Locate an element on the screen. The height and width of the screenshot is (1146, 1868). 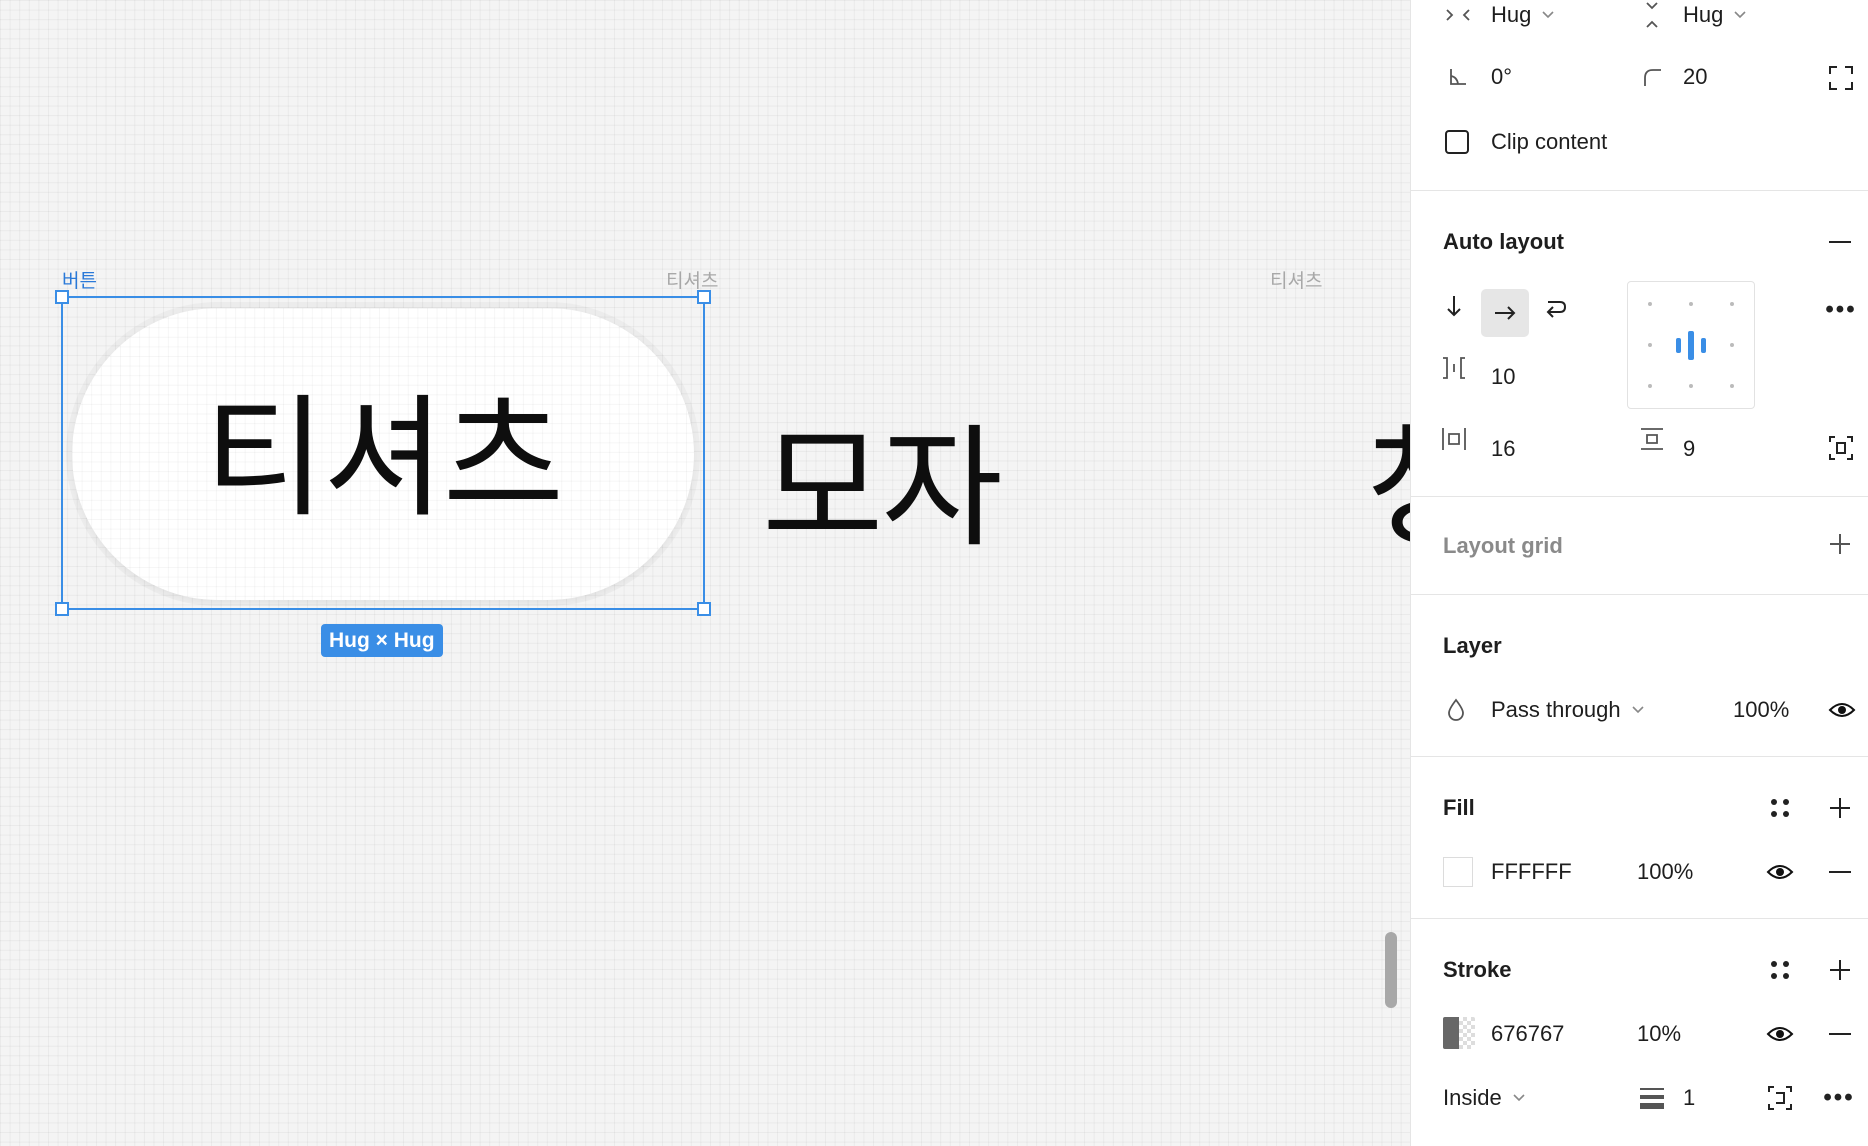
stroke-section: Stroke 676767 10% Inside 1 ••• is located at coordinates (1639, 1032).